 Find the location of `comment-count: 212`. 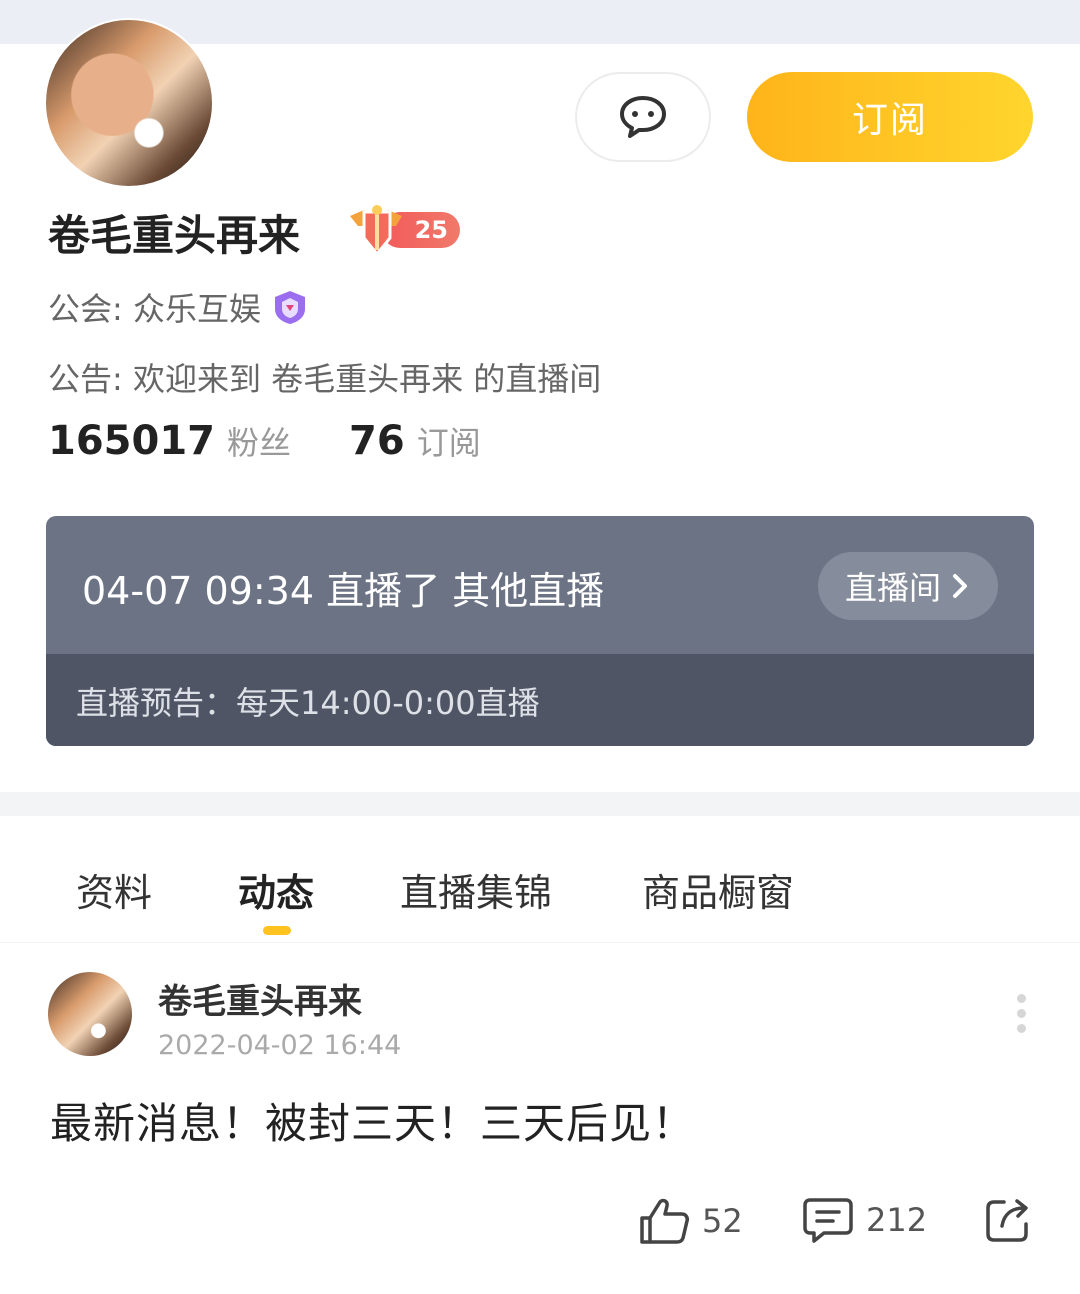

comment-count: 212 is located at coordinates (897, 1220).